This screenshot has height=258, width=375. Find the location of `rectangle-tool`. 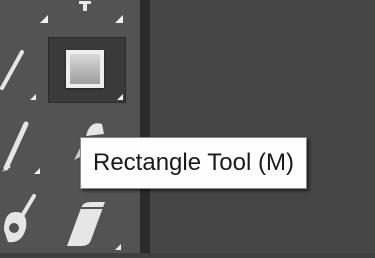

rectangle-tool is located at coordinates (87, 70).